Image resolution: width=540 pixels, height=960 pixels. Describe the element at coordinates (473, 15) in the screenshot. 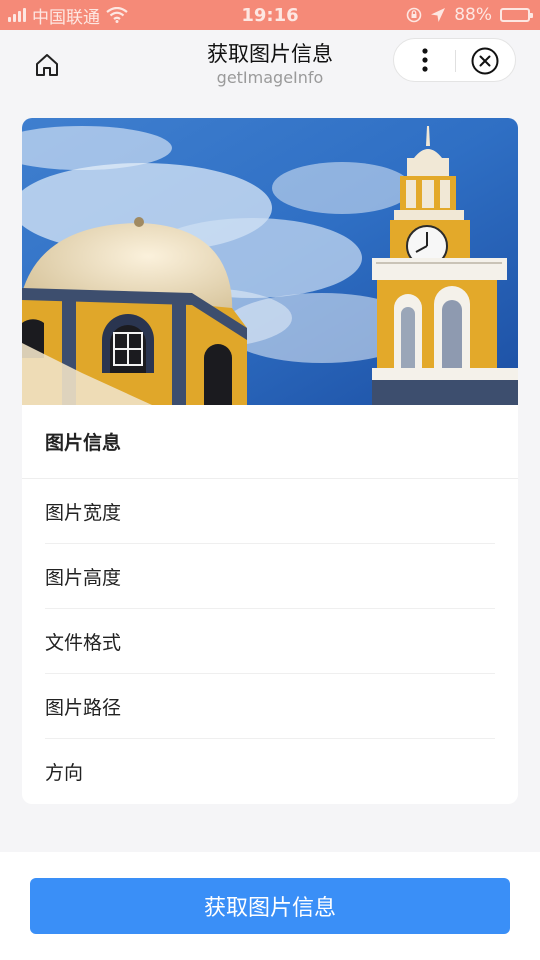

I see `battery-percent: 88%` at that location.